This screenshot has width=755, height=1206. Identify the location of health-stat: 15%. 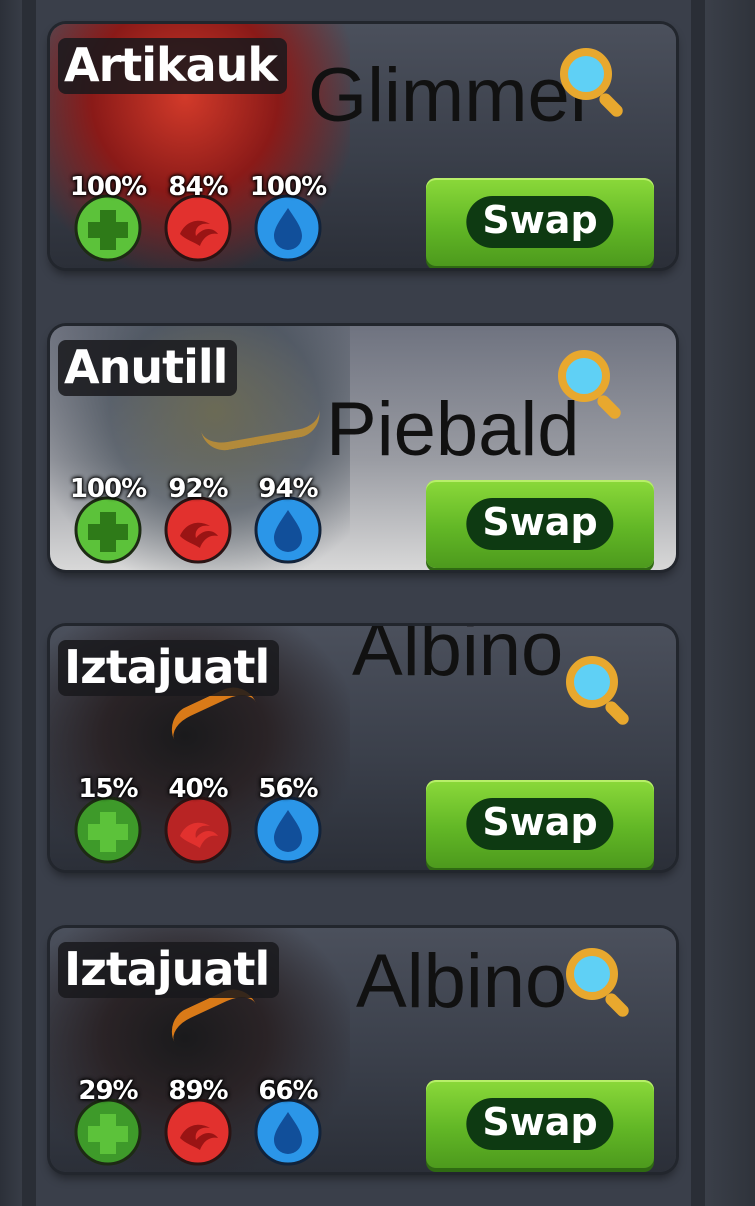
(108, 820).